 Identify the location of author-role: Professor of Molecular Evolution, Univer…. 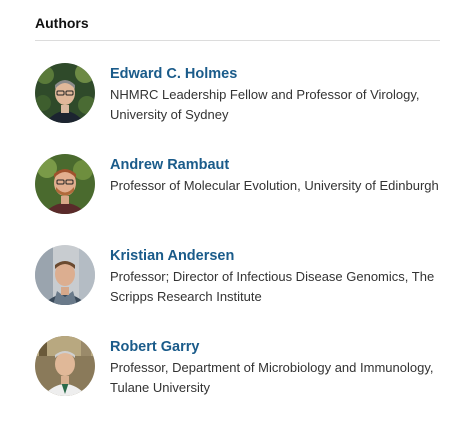
(274, 185).